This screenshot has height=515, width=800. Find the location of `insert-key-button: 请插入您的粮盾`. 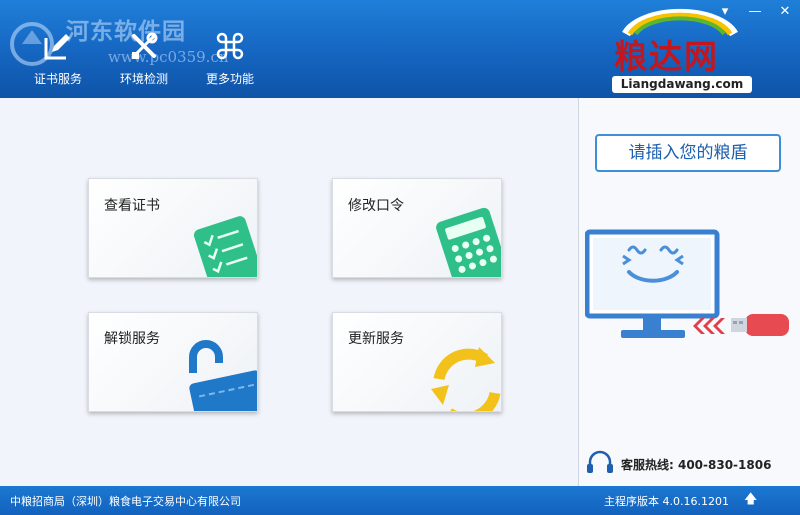

insert-key-button: 请插入您的粮盾 is located at coordinates (688, 153).